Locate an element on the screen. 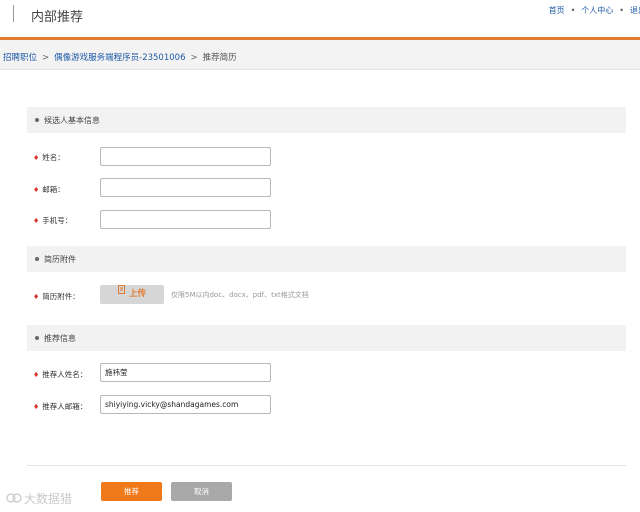 Image resolution: width=640 pixels, height=512 pixels. upload-label: 上传 is located at coordinates (137, 294).